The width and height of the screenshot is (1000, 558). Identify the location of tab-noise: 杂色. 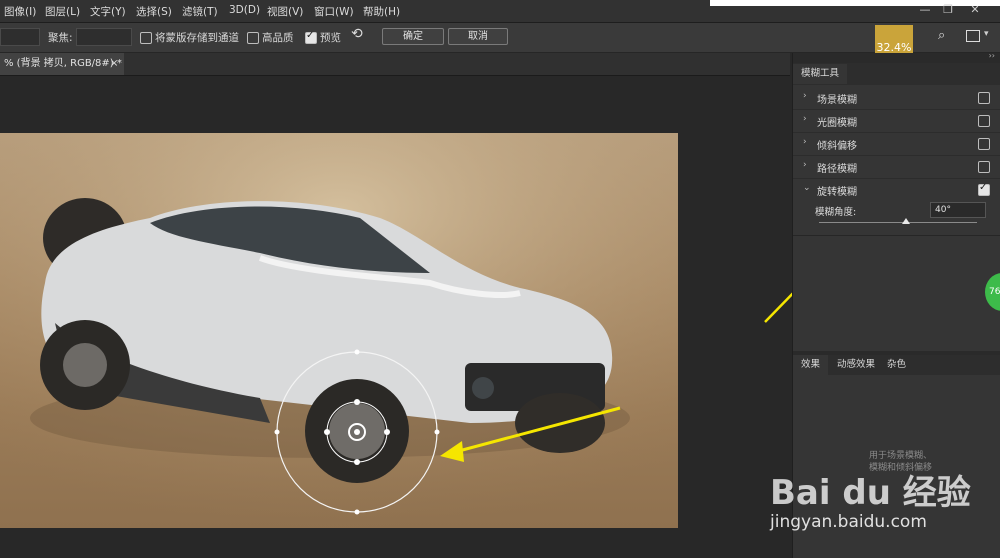
(896, 365).